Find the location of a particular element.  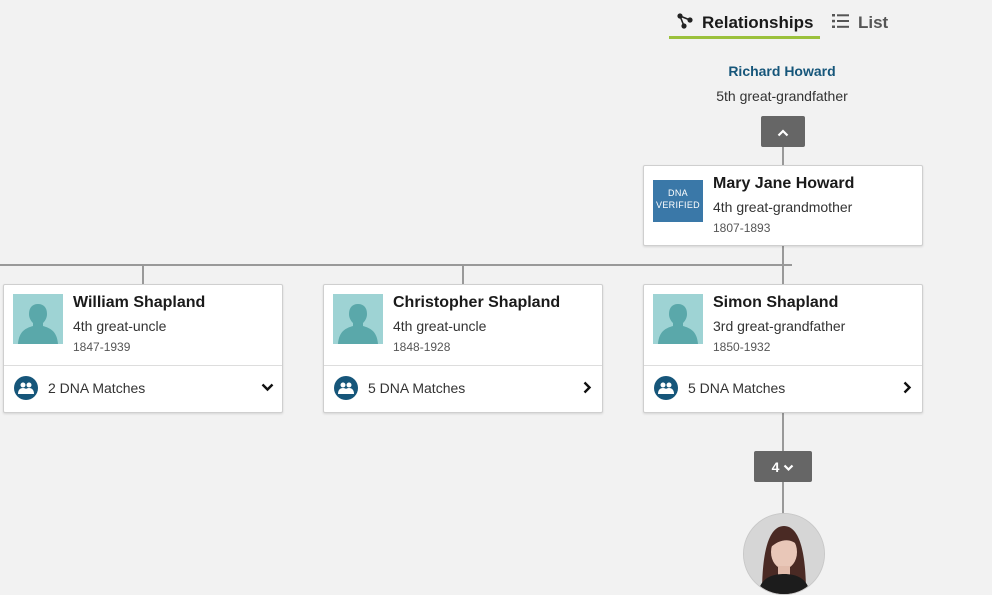

relationships-icon is located at coordinates (685, 23).